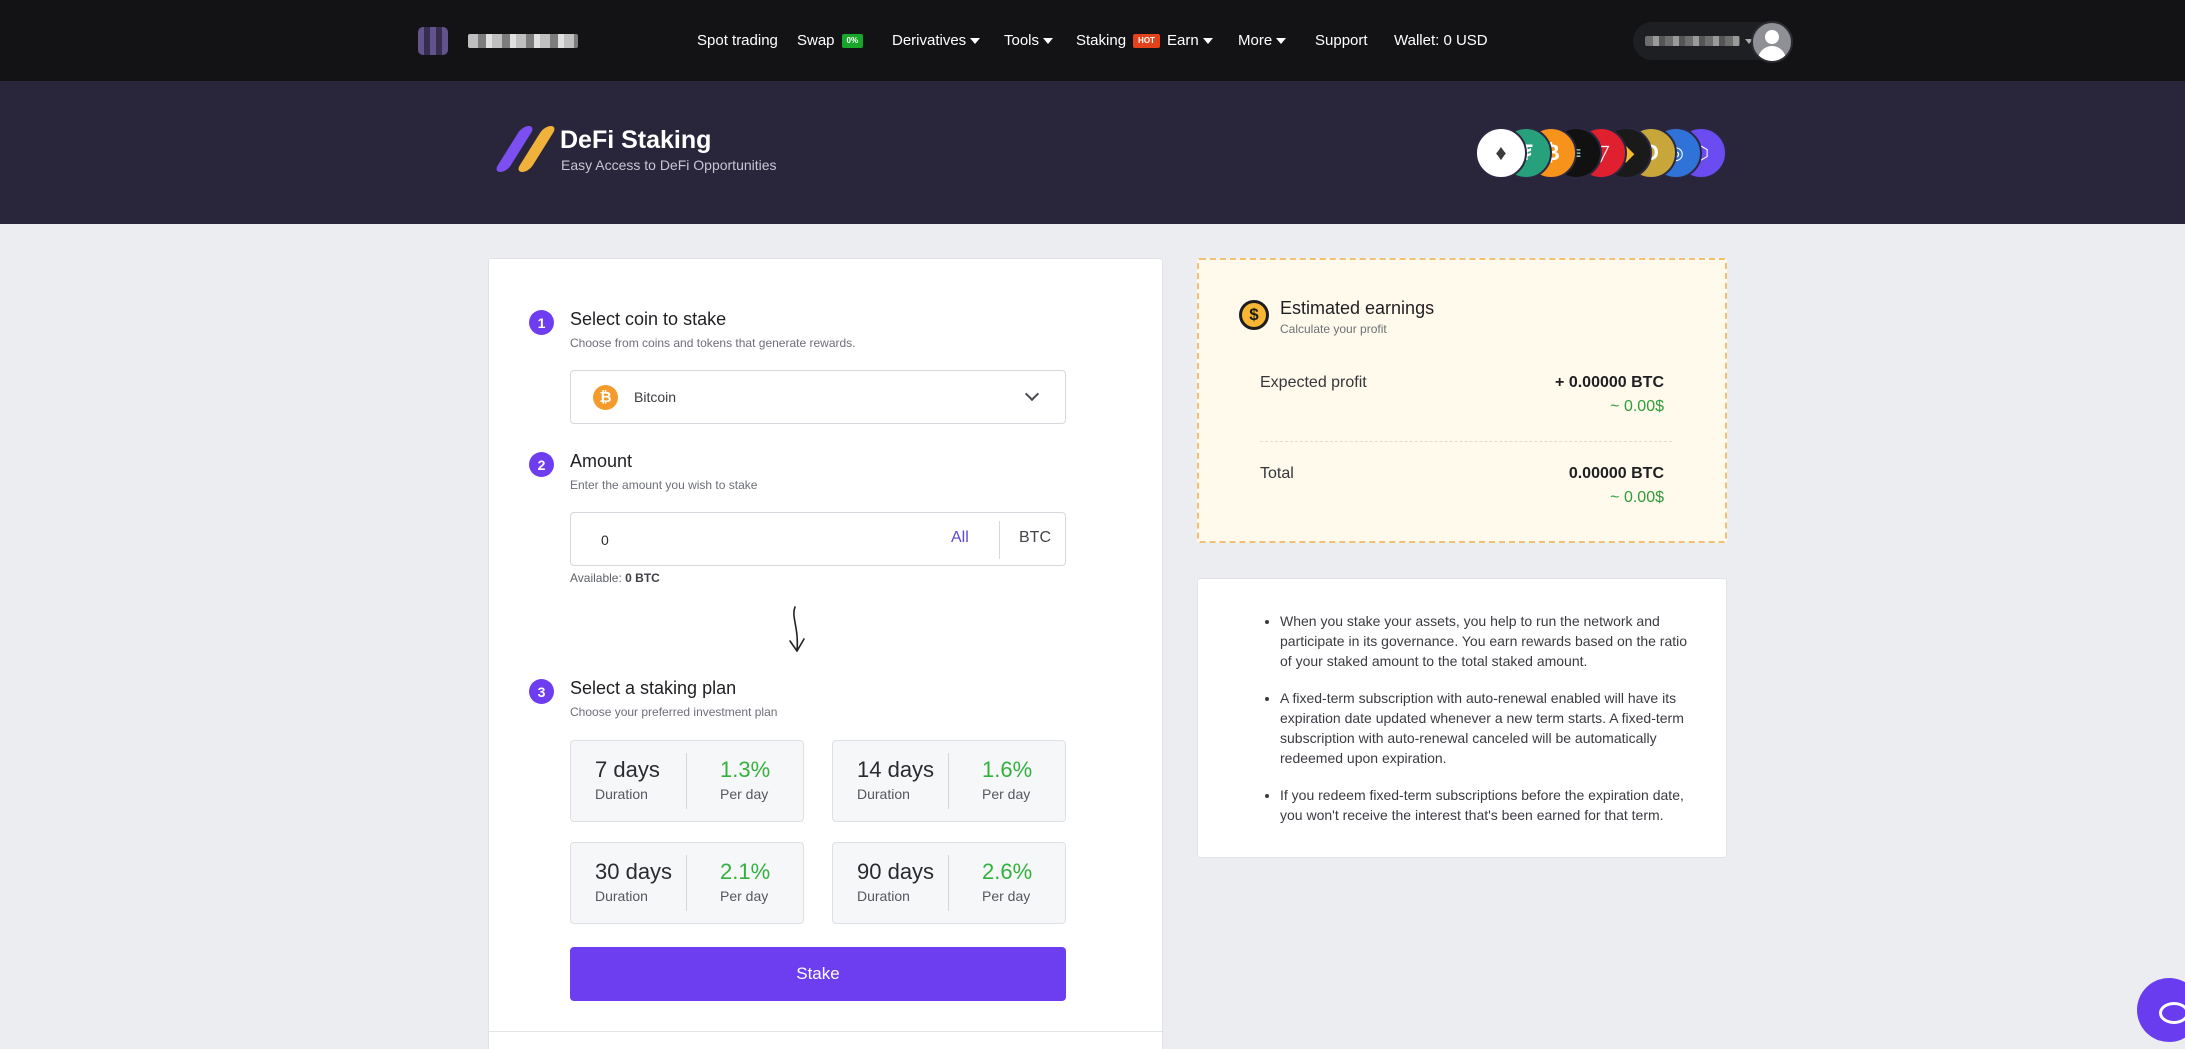  I want to click on chat-support-button, so click(2161, 1010).